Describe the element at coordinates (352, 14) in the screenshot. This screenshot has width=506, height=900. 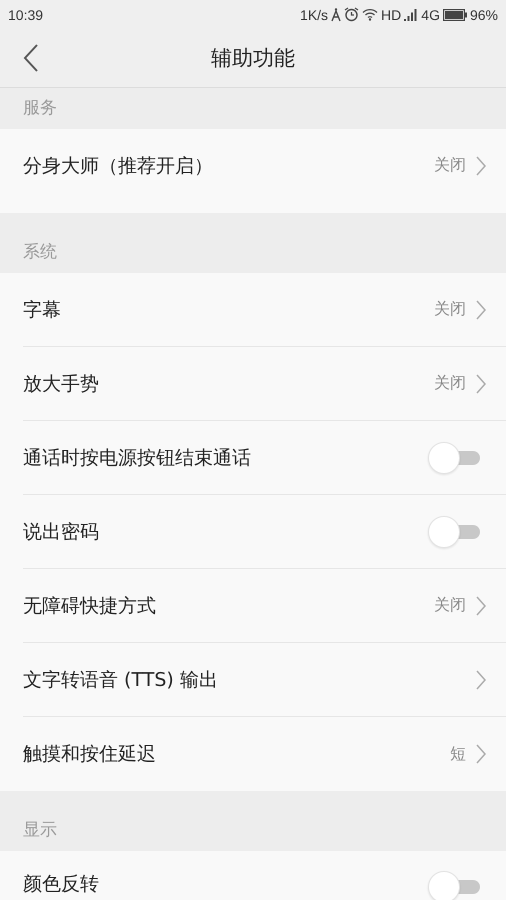
I see `alarm-icon` at that location.